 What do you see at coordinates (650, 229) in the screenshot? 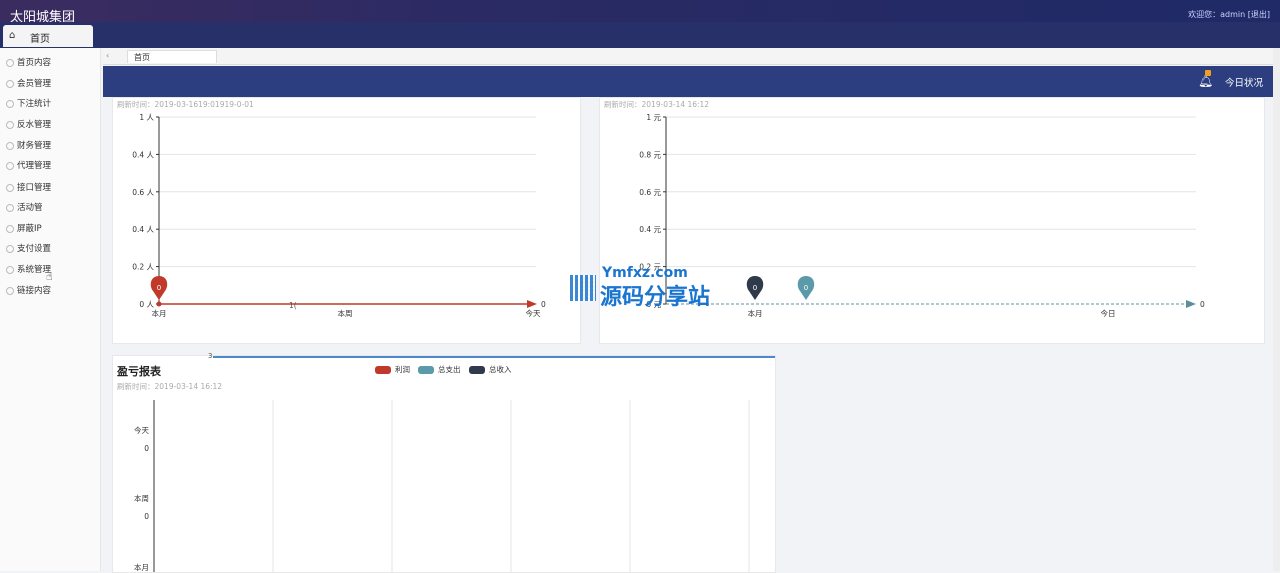
I see `y-tick-label: 0.4 元` at bounding box center [650, 229].